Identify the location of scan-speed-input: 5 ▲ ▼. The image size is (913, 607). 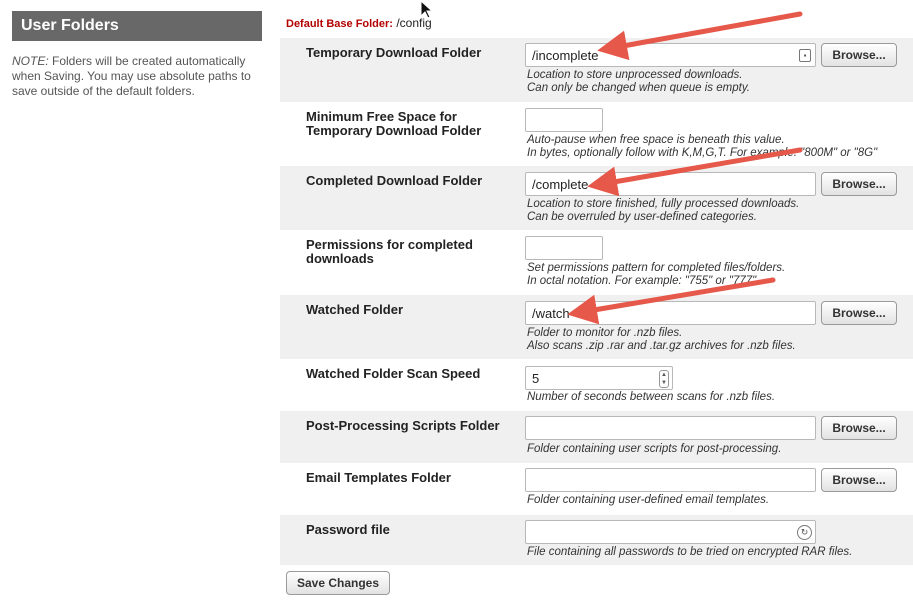
(599, 378).